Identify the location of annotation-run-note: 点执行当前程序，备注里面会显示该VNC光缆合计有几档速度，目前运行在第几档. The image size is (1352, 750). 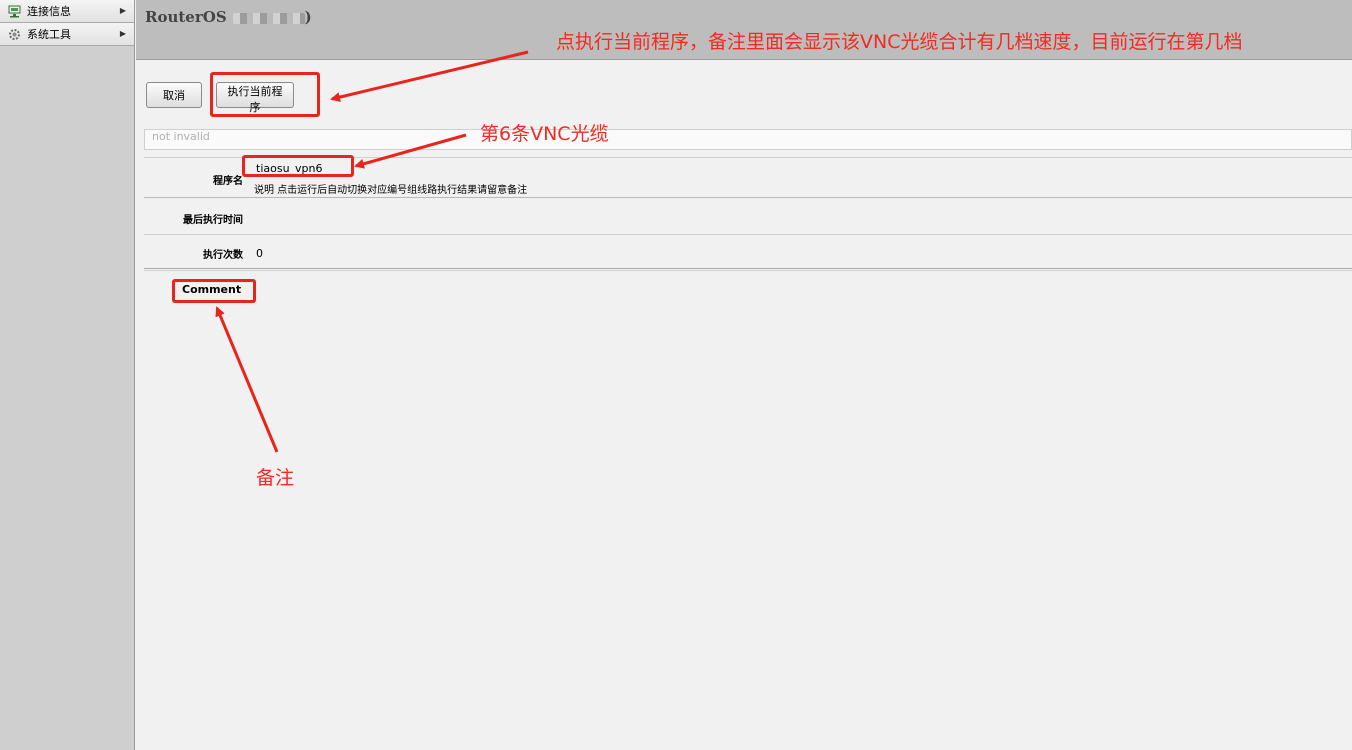
(899, 42).